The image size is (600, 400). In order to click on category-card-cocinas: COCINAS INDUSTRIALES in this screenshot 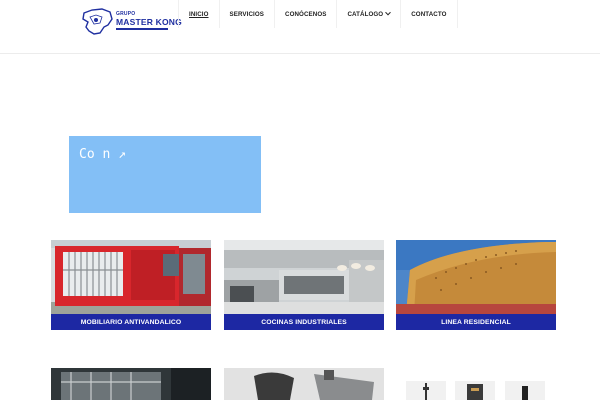, I will do `click(304, 285)`.